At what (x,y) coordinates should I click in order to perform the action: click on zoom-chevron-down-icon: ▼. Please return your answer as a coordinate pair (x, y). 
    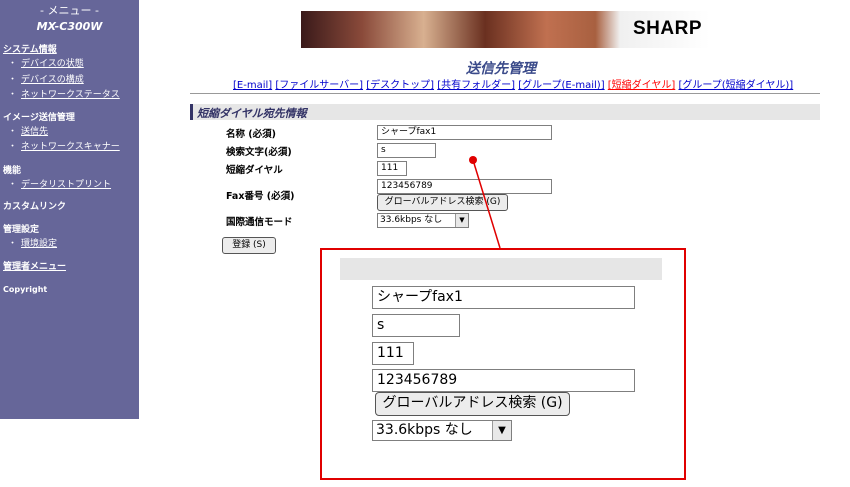
    Looking at the image, I should click on (501, 430).